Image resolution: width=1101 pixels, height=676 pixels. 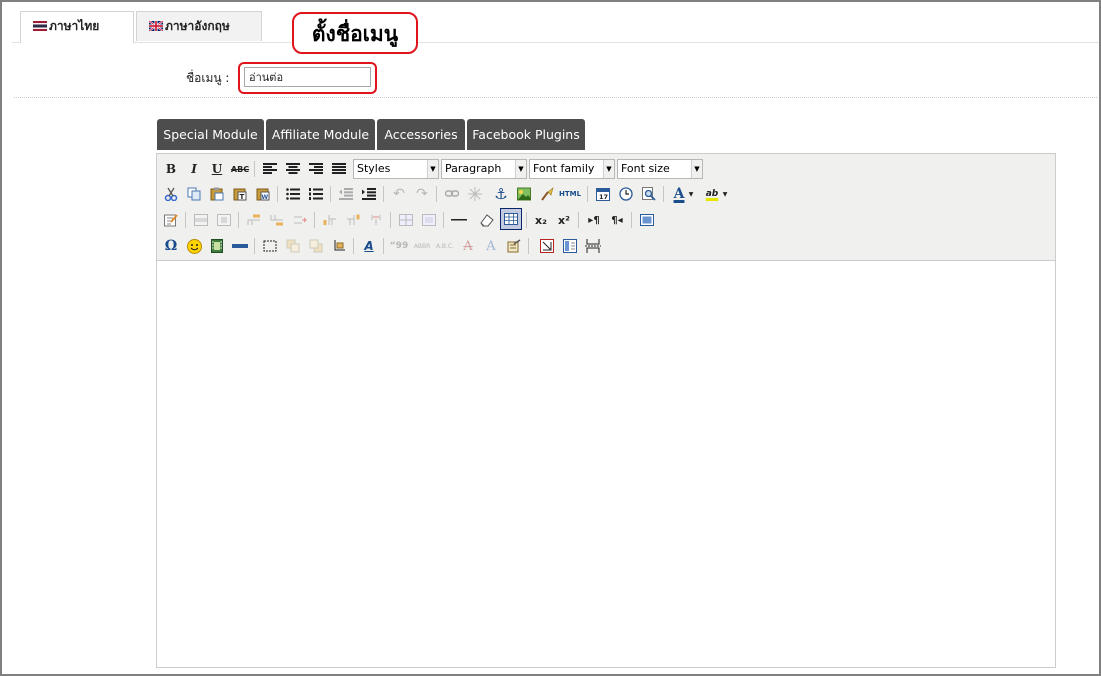 What do you see at coordinates (224, 220) in the screenshot?
I see `cell-props-icon` at bounding box center [224, 220].